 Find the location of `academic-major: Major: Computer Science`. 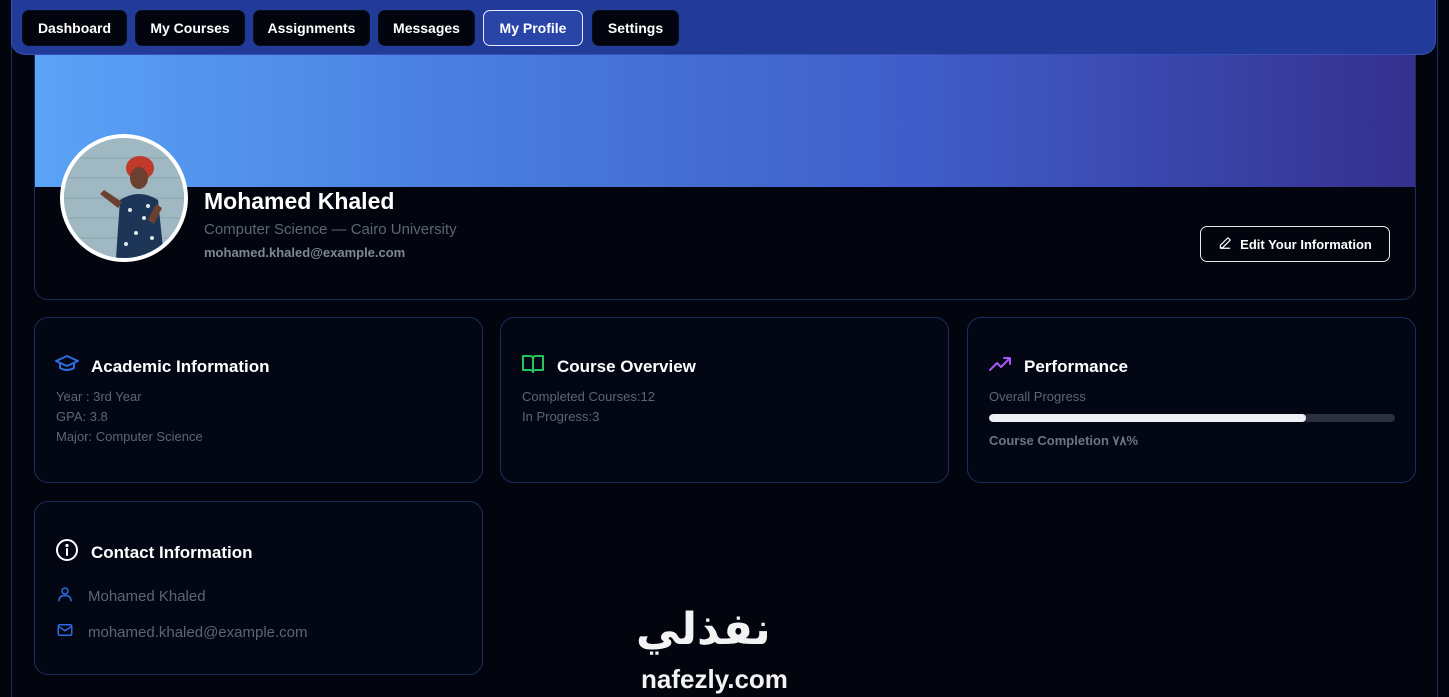

academic-major: Major: Computer Science is located at coordinates (129, 436).